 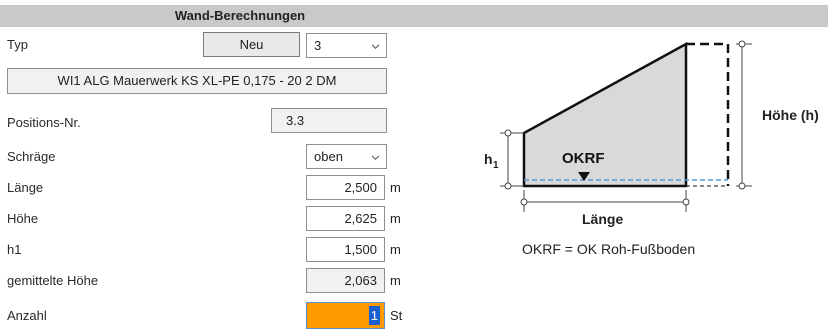 I want to click on length-diagram-label: Länge, so click(x=602, y=219).